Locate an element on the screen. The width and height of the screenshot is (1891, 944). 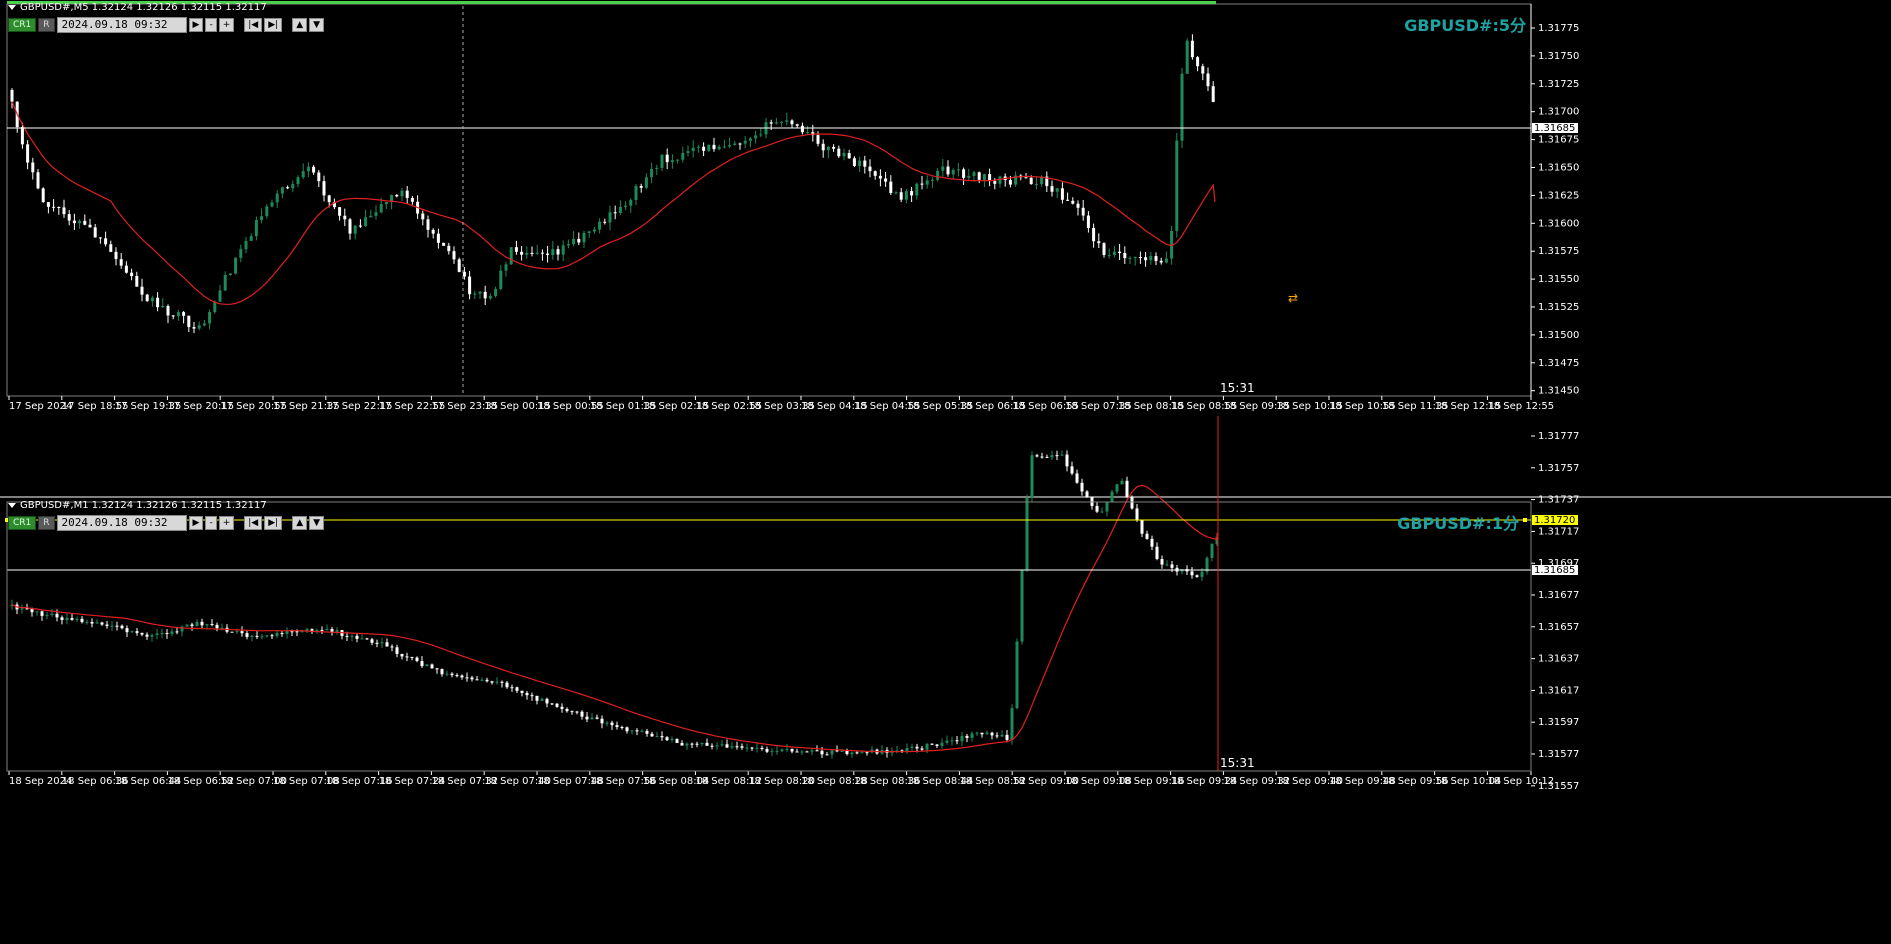
arrow-icon: ⇄ is located at coordinates (1293, 298).